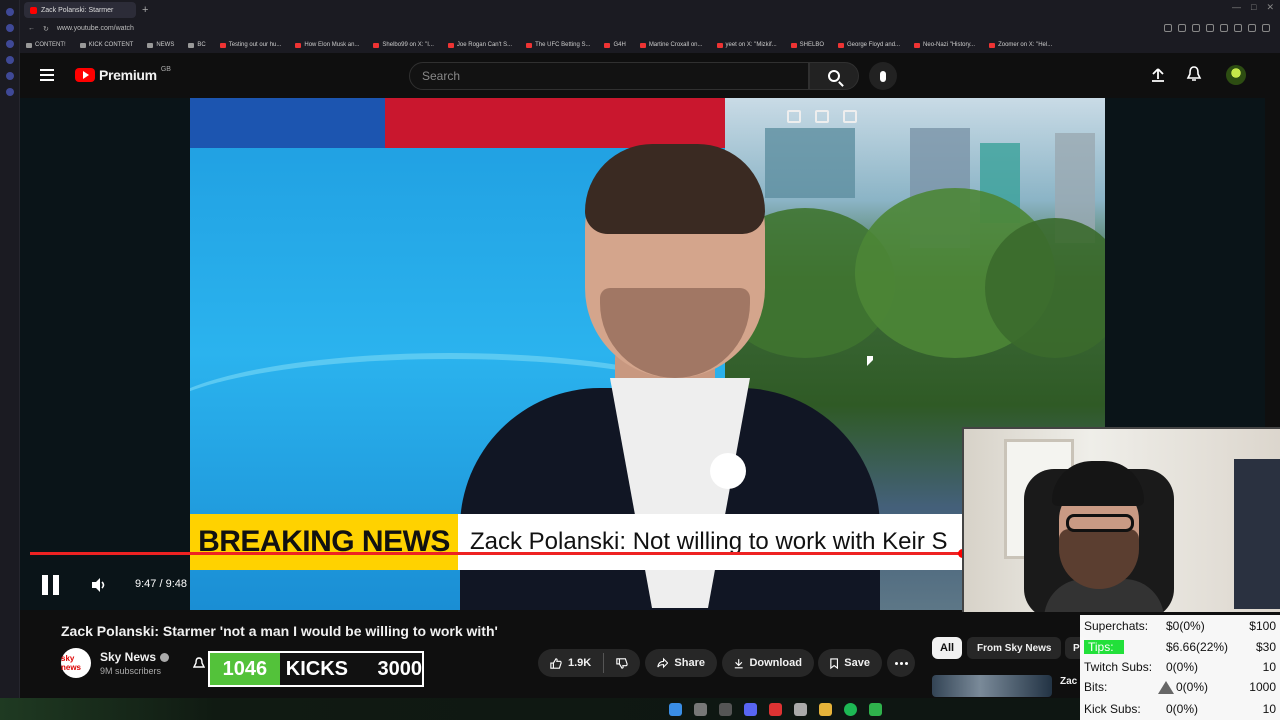  What do you see at coordinates (165, 45) in the screenshot?
I see `bookmark-label: NEWS` at bounding box center [165, 45].